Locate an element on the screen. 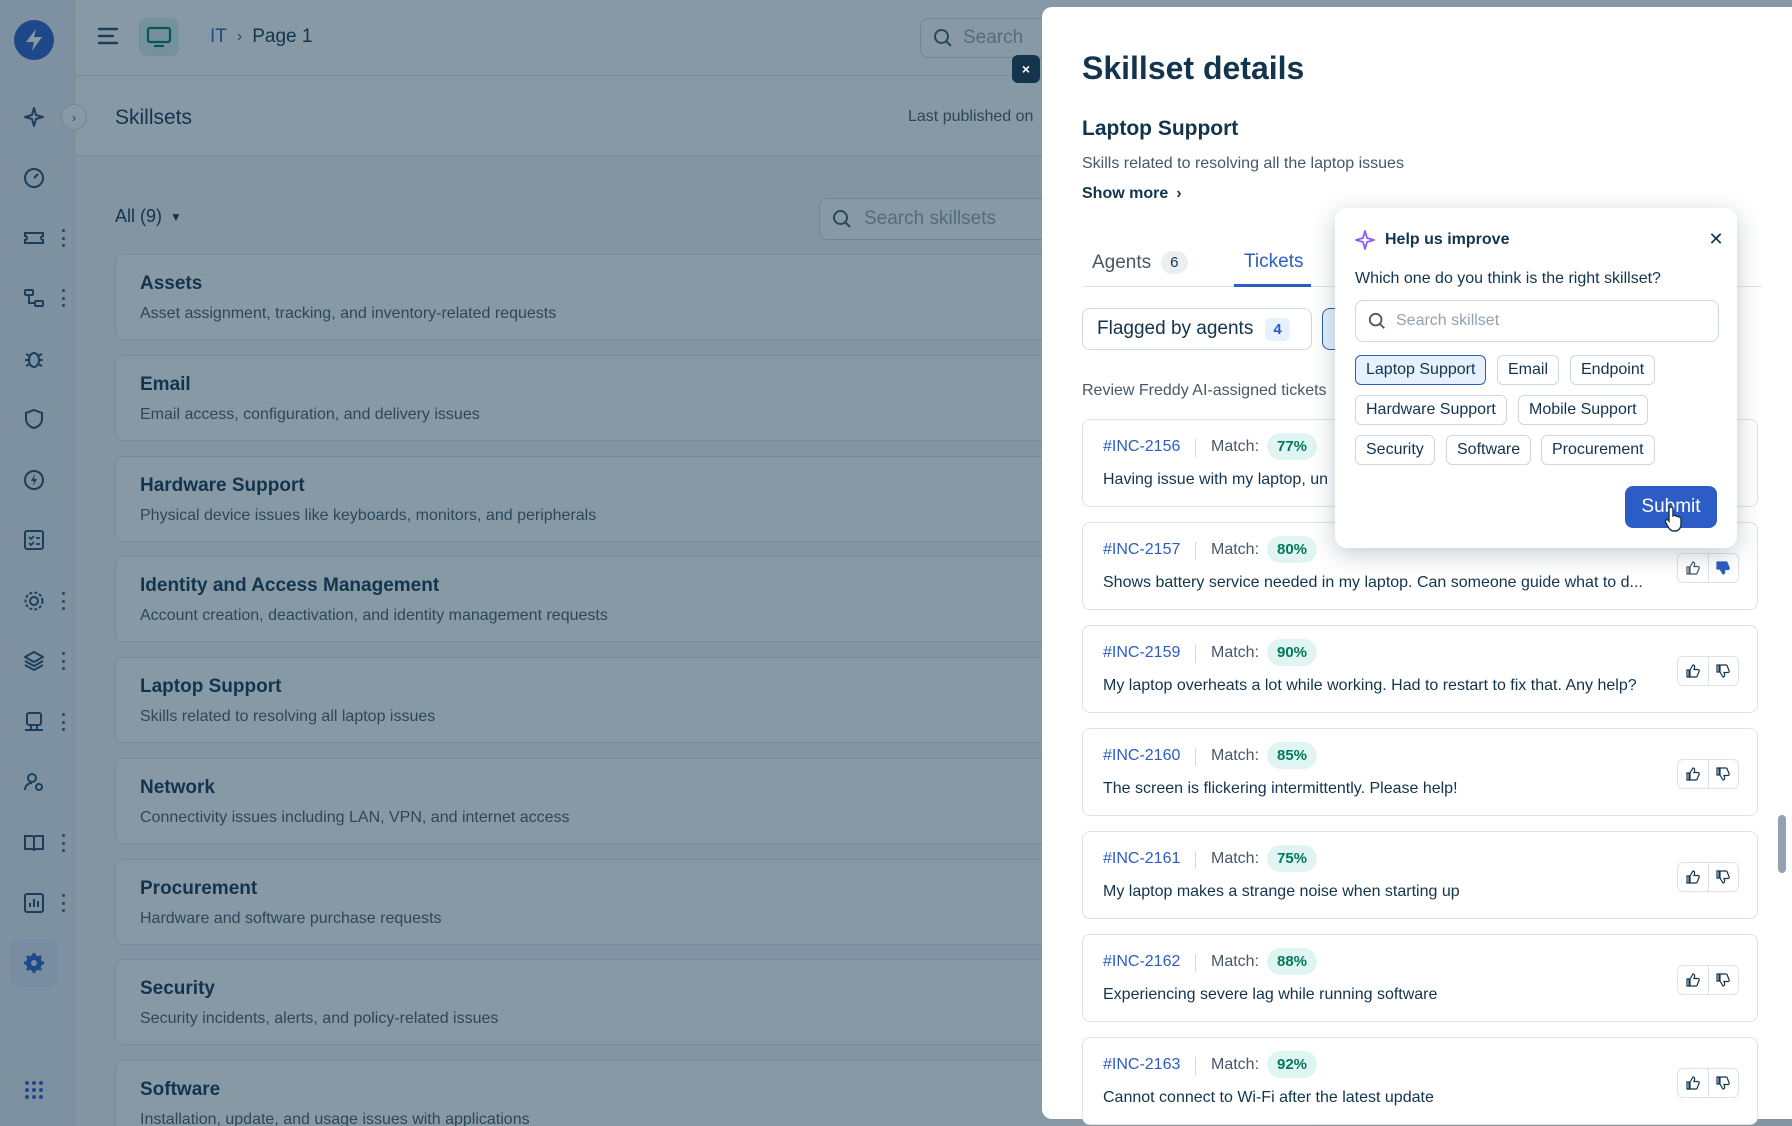 The image size is (1792, 1126). skillset-option-procurement: Procurement is located at coordinates (1598, 450).